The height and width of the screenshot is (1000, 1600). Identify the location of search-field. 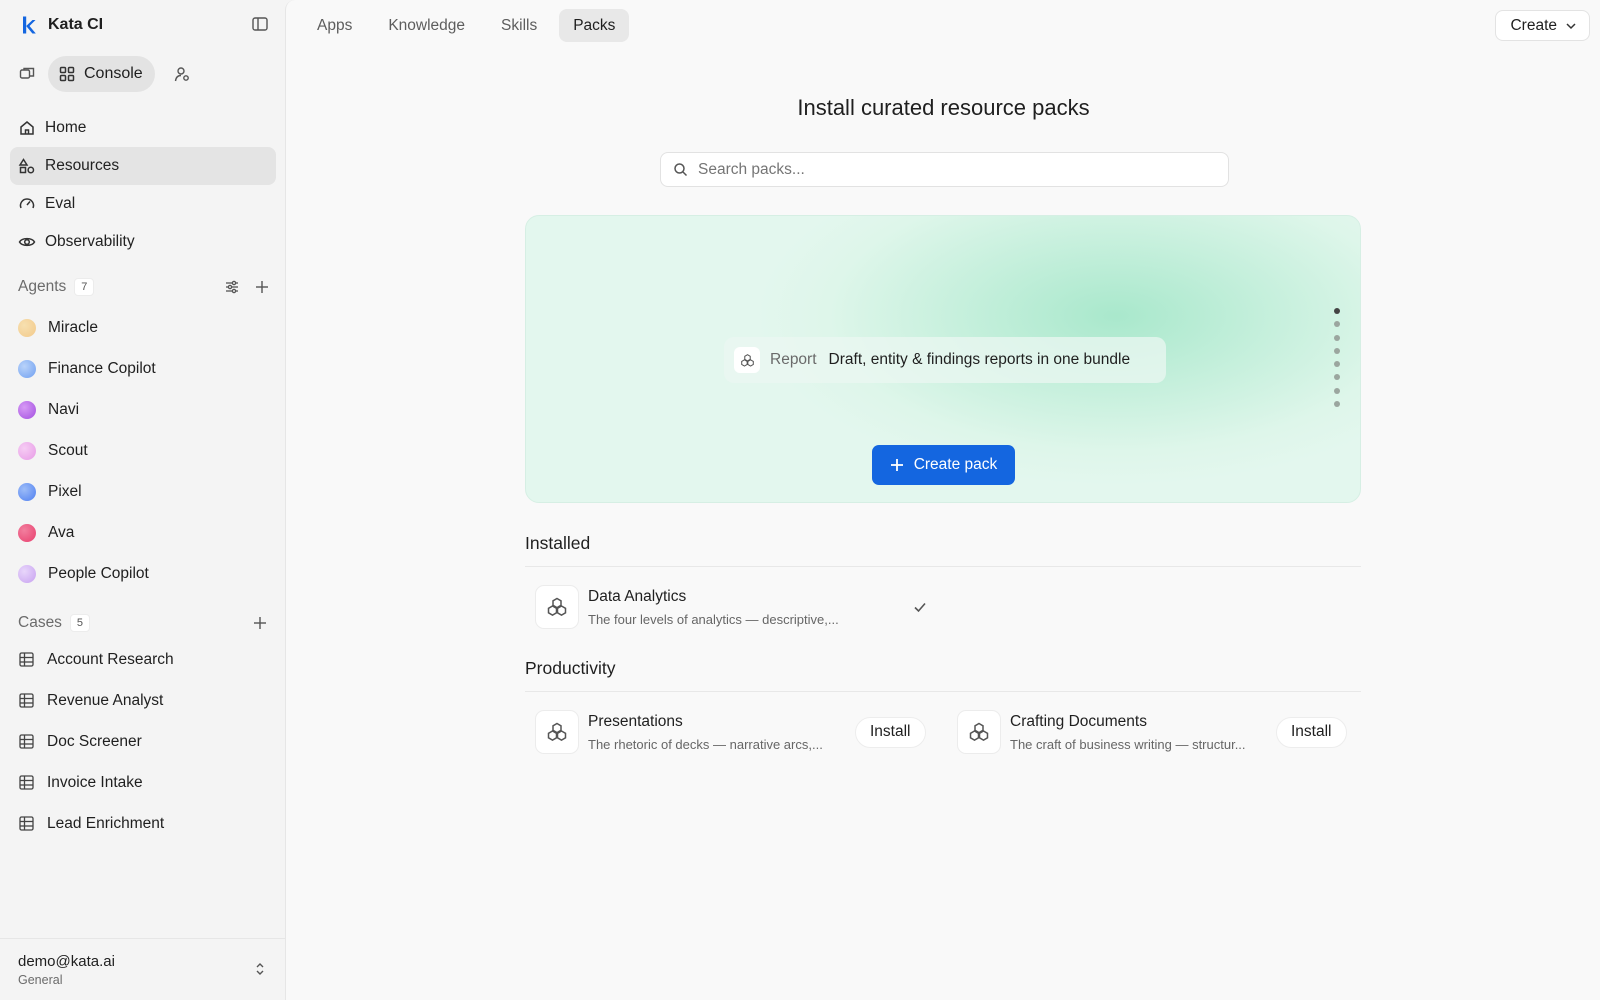
(944, 169).